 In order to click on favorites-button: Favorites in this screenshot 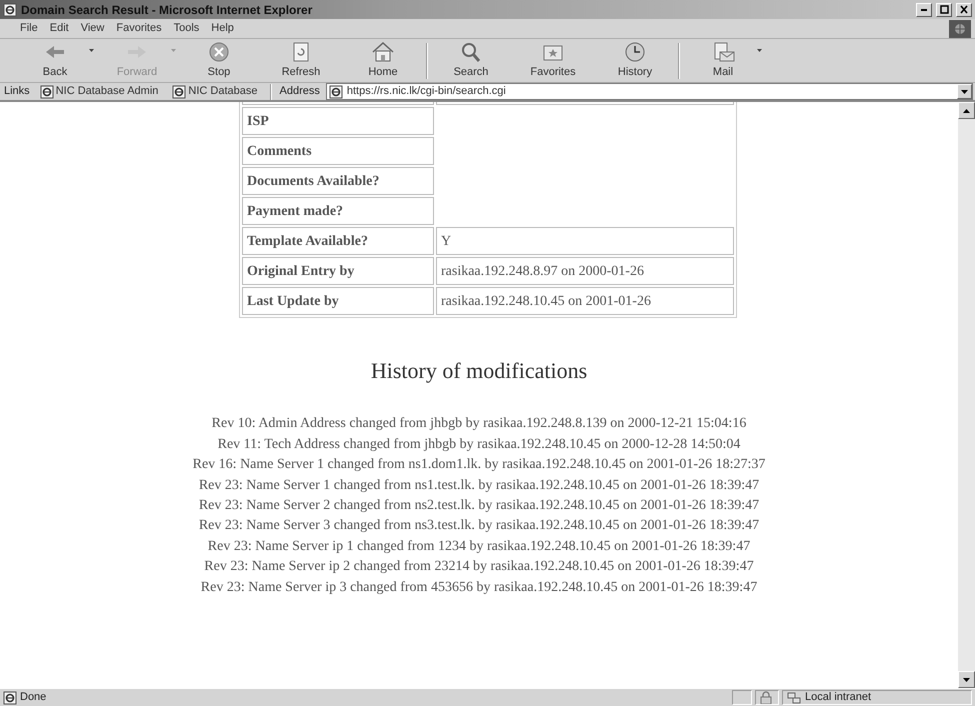, I will do `click(553, 61)`.